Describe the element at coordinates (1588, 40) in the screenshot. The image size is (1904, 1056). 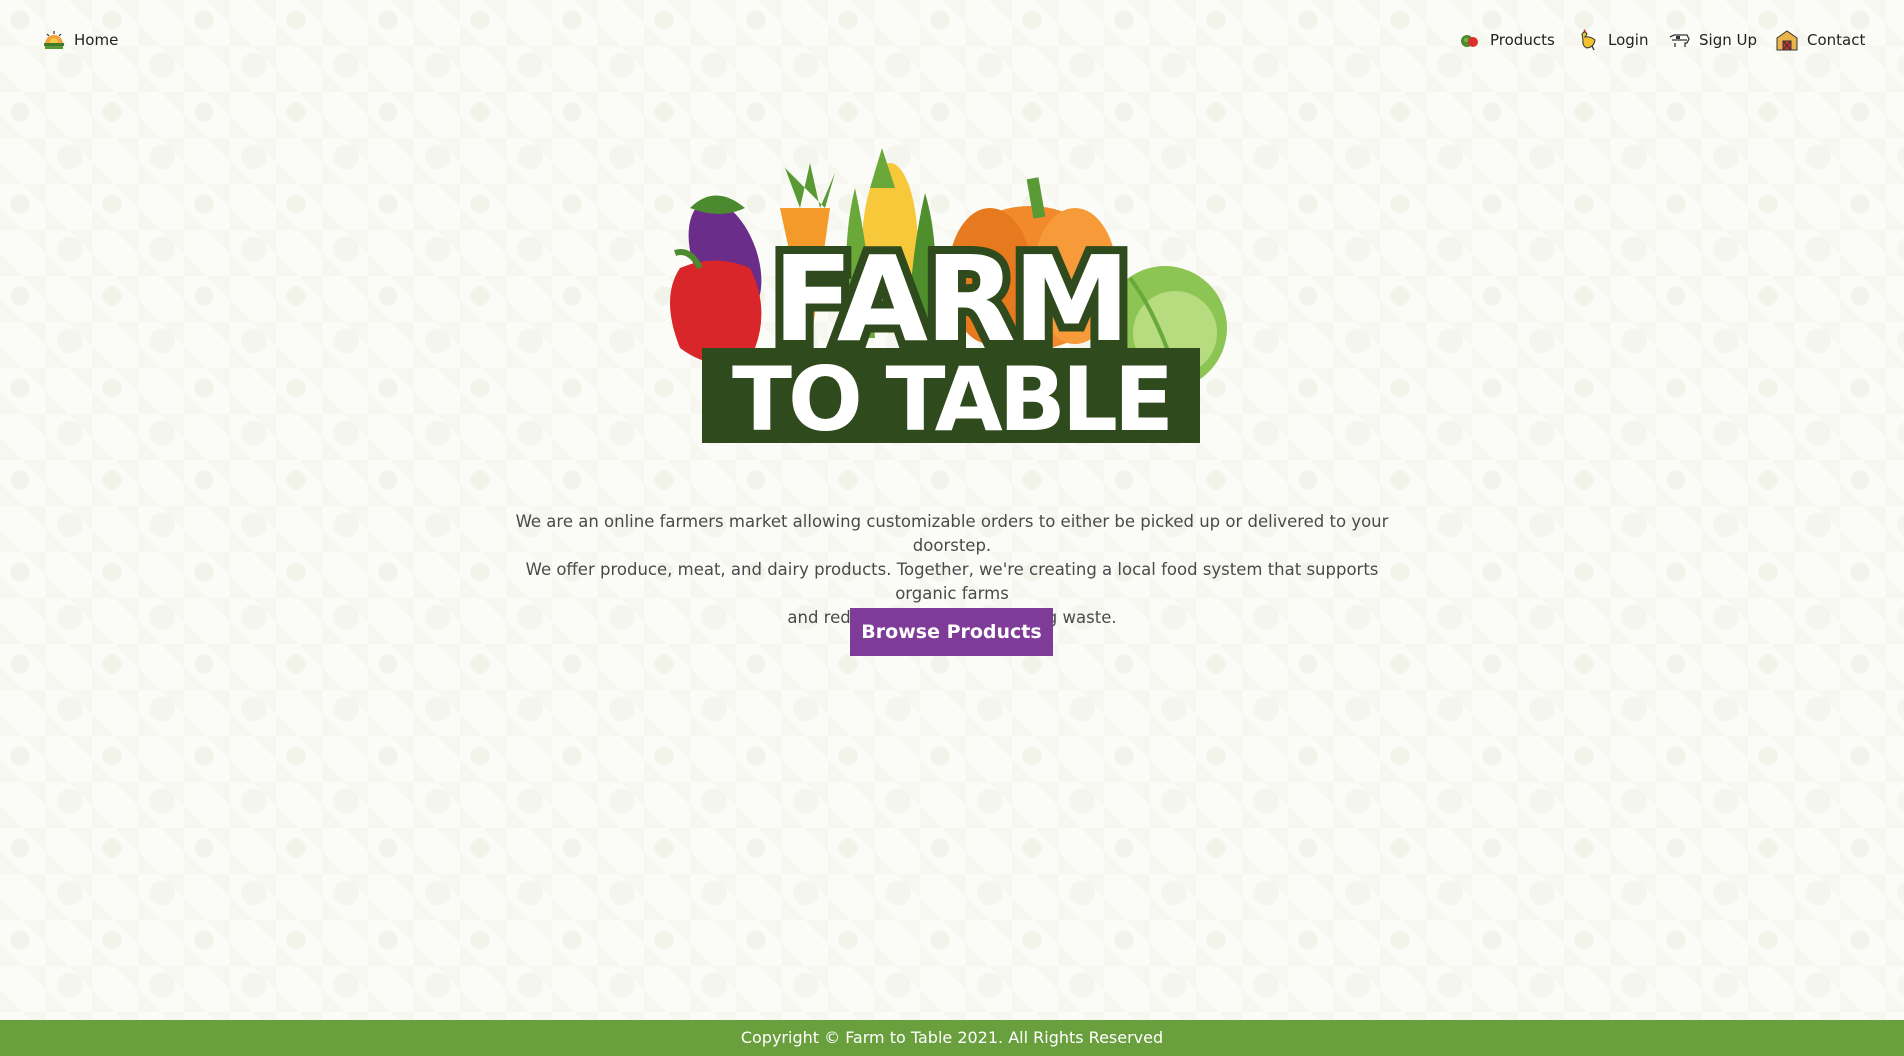
I see `rooster-icon` at that location.